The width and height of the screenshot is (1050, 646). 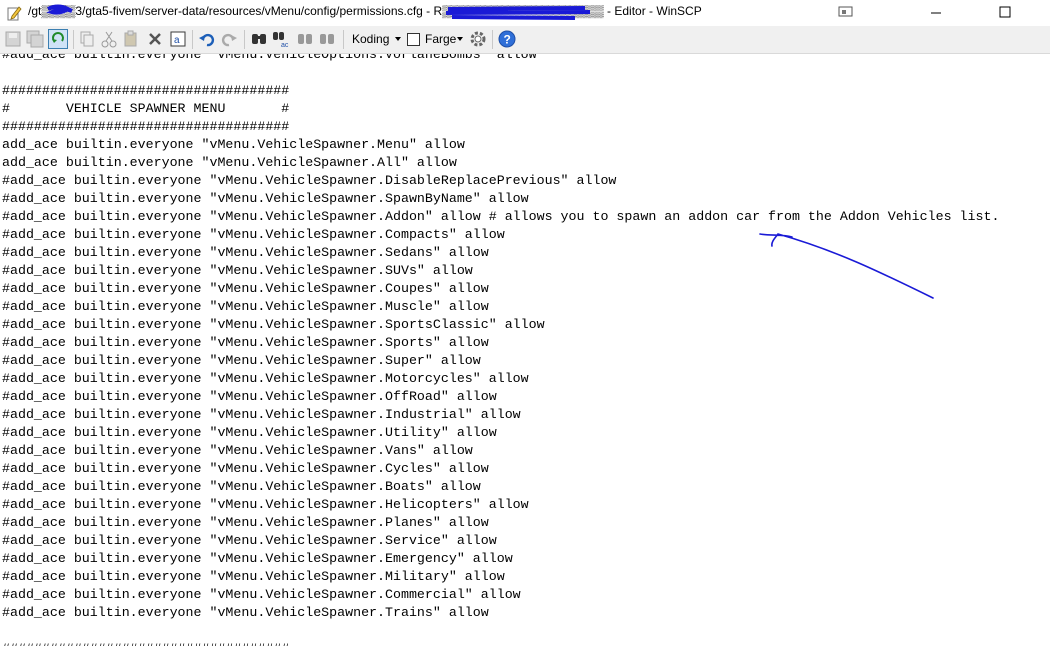 I want to click on redo-icon, so click(x=229, y=39).